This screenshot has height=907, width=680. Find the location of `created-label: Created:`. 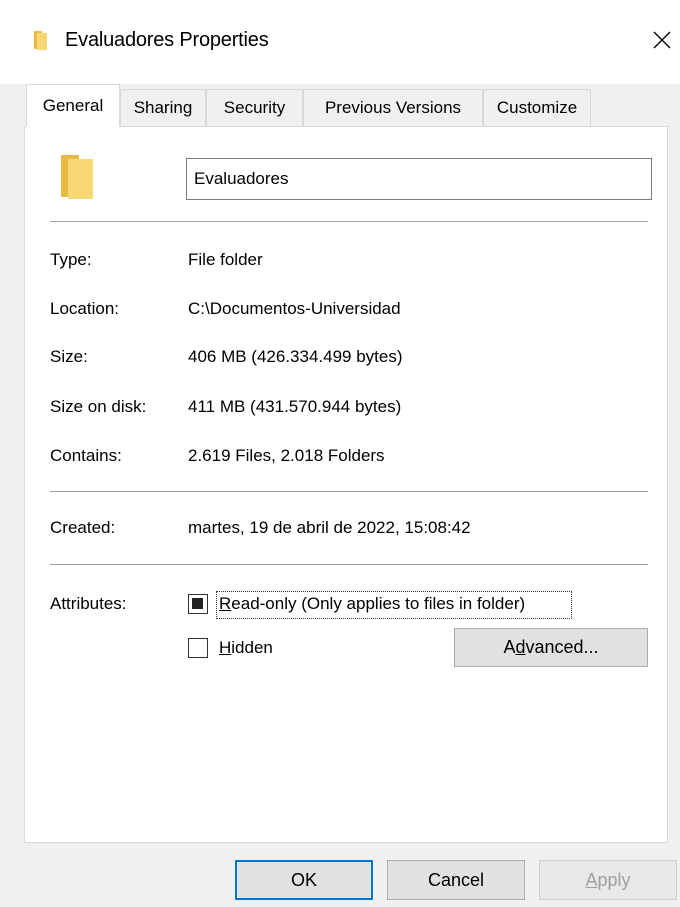

created-label: Created: is located at coordinates (83, 527).